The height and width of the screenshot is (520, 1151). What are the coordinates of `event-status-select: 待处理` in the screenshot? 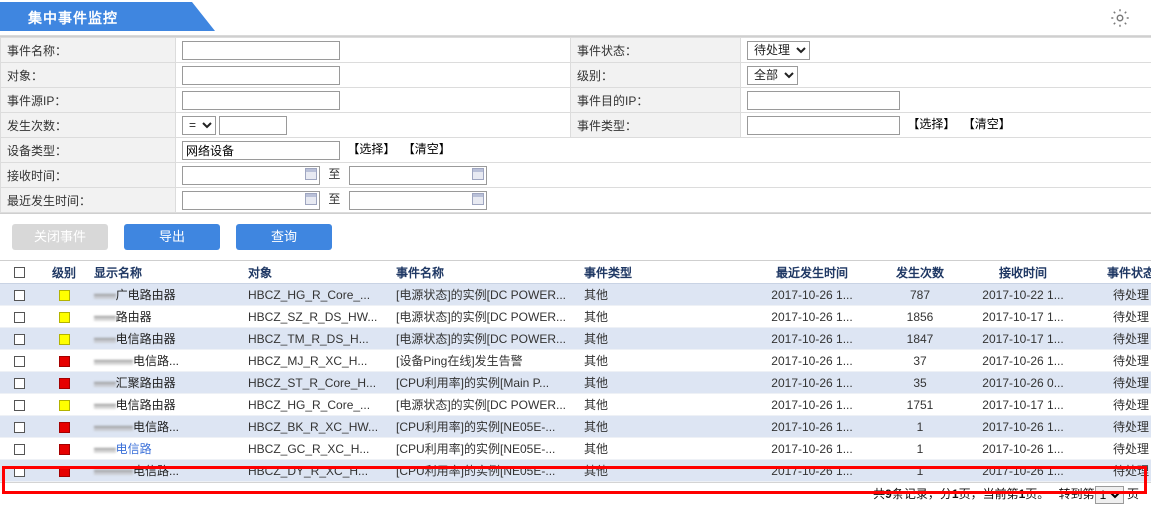 It's located at (778, 50).